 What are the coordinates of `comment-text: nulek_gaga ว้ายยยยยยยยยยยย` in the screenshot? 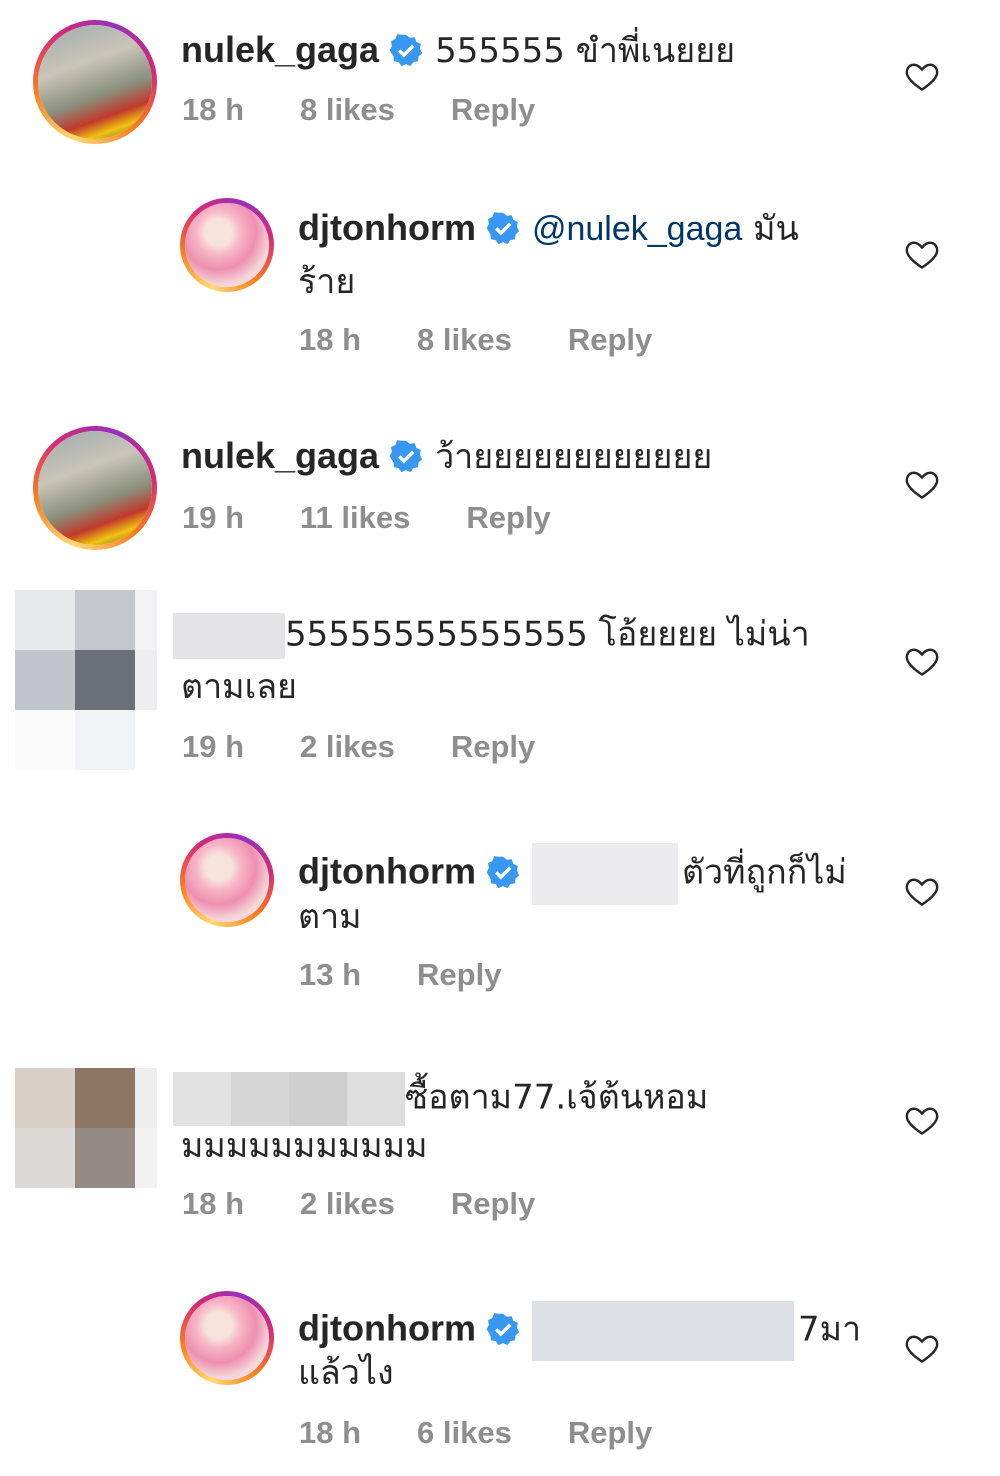 It's located at (447, 456).